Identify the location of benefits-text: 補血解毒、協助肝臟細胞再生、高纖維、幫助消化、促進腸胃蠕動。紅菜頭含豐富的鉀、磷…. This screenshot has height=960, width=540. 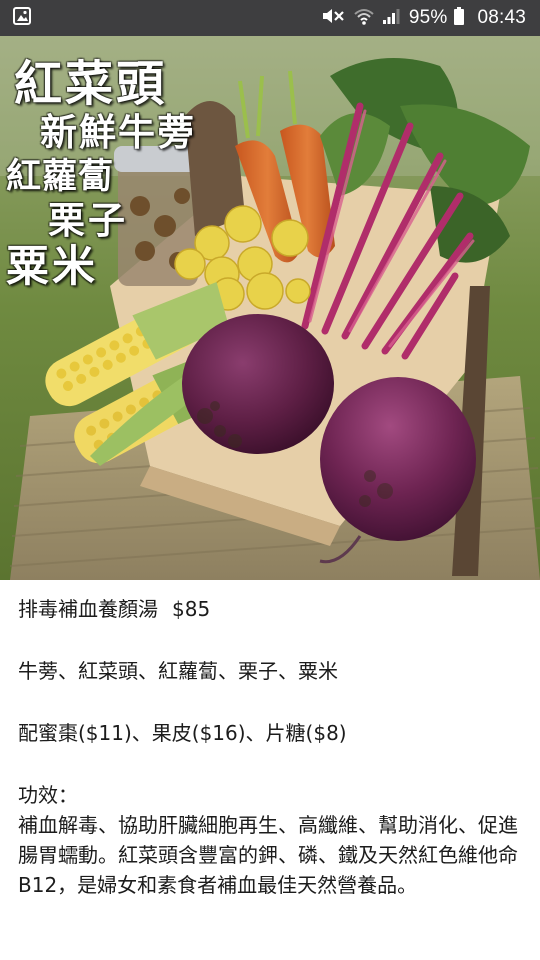
(268, 855).